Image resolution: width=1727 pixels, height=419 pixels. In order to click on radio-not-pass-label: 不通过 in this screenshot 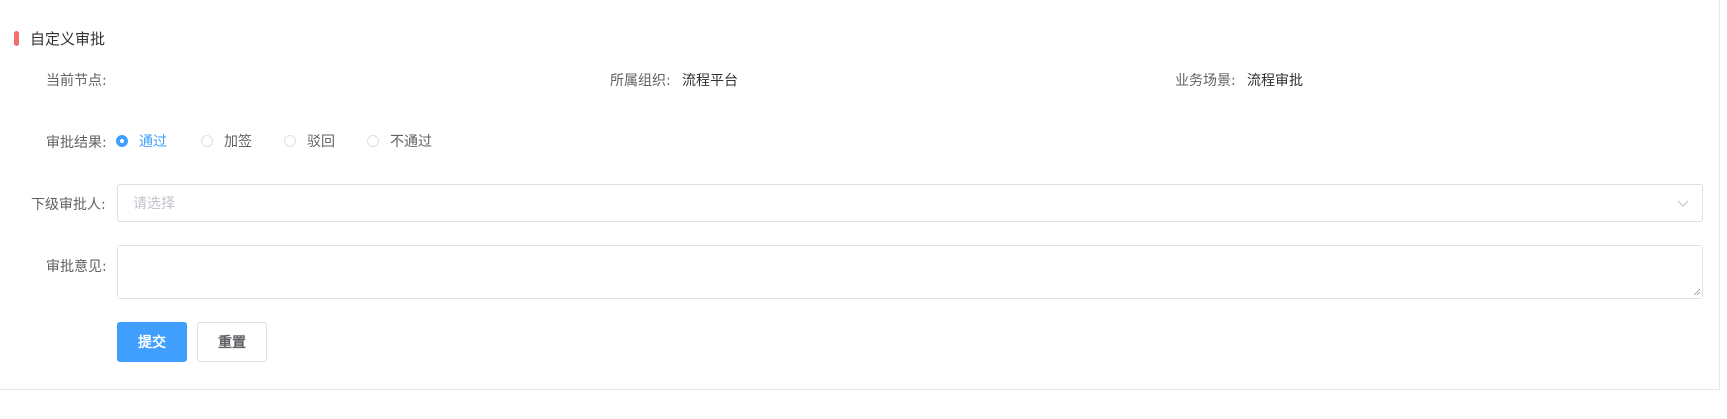, I will do `click(411, 142)`.